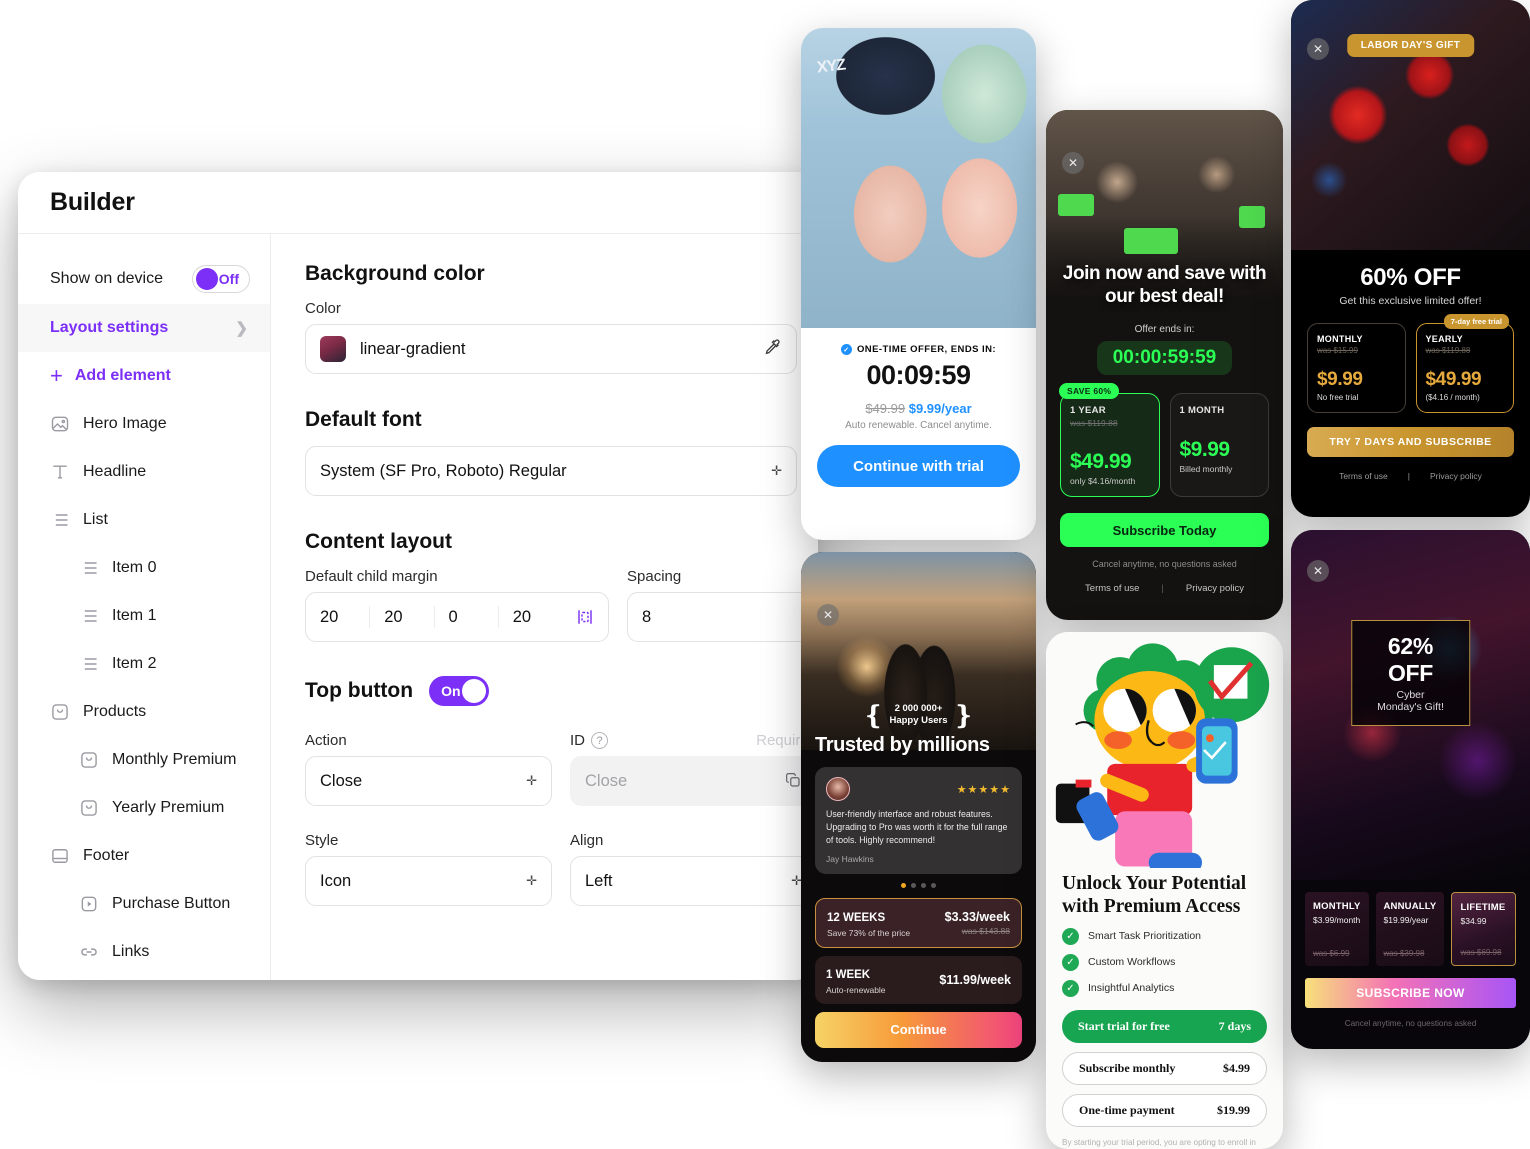  What do you see at coordinates (918, 979) in the screenshot?
I see `plan-option-1-week: 1 WEEK Auto-renewable $11.99/week` at bounding box center [918, 979].